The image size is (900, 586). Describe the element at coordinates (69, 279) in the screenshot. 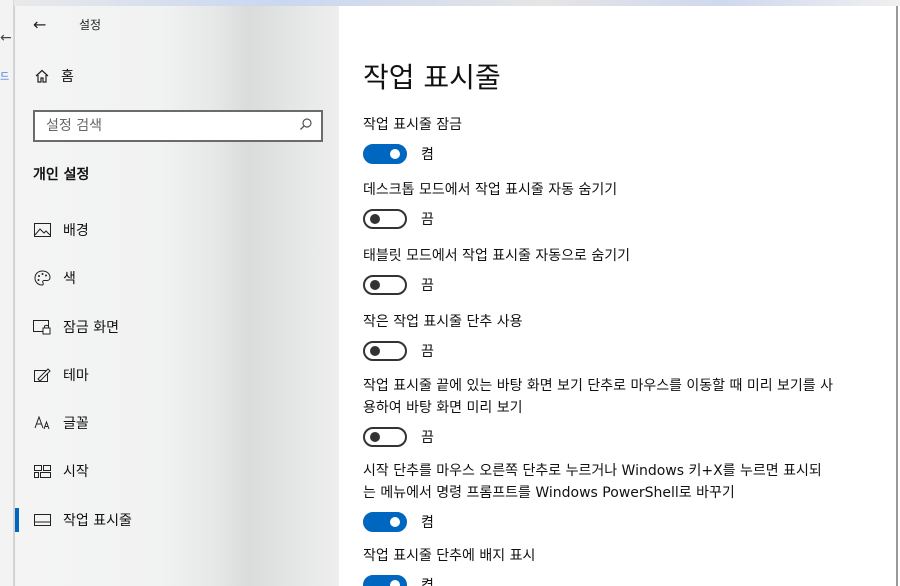

I see `sidebar-item-label: 색` at that location.